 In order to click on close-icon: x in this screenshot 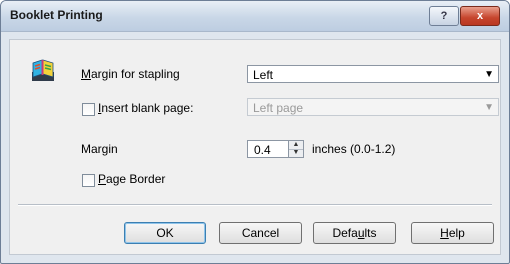, I will do `click(480, 16)`.